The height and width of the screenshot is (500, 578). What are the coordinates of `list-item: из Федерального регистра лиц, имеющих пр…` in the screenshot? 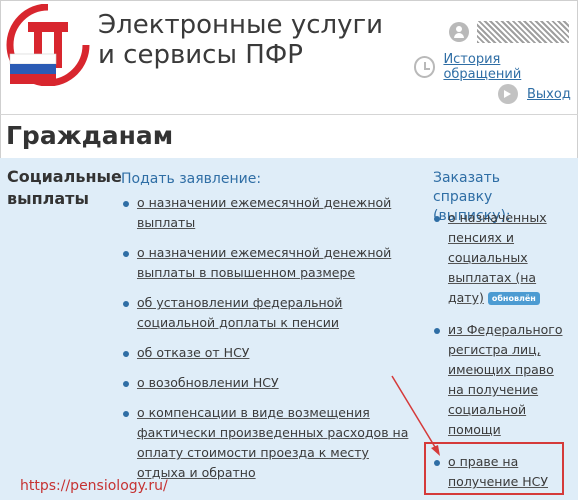 It's located at (498, 380).